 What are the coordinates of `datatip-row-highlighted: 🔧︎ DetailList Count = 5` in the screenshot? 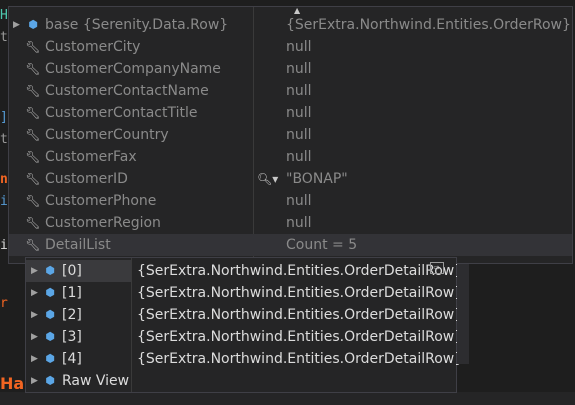 It's located at (290, 245).